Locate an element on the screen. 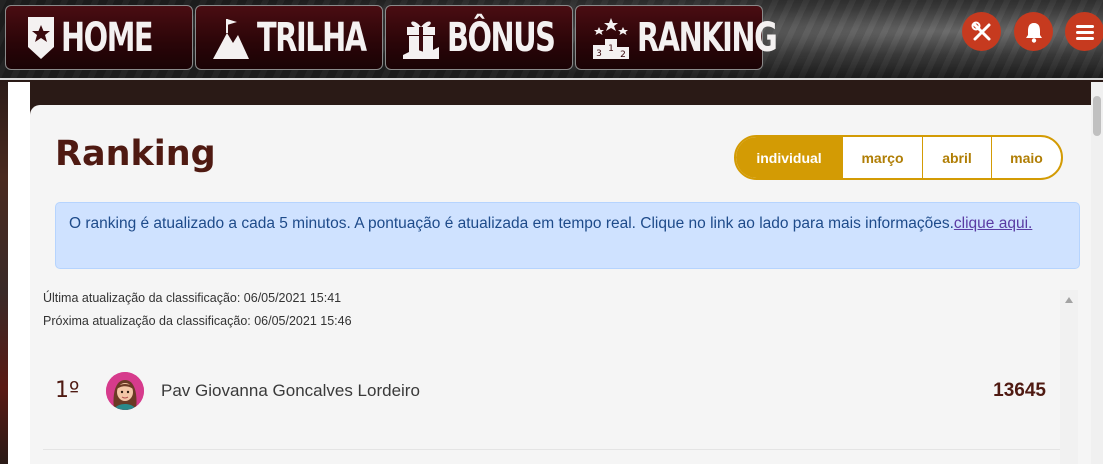  content-gutter is located at coordinates (19, 273).